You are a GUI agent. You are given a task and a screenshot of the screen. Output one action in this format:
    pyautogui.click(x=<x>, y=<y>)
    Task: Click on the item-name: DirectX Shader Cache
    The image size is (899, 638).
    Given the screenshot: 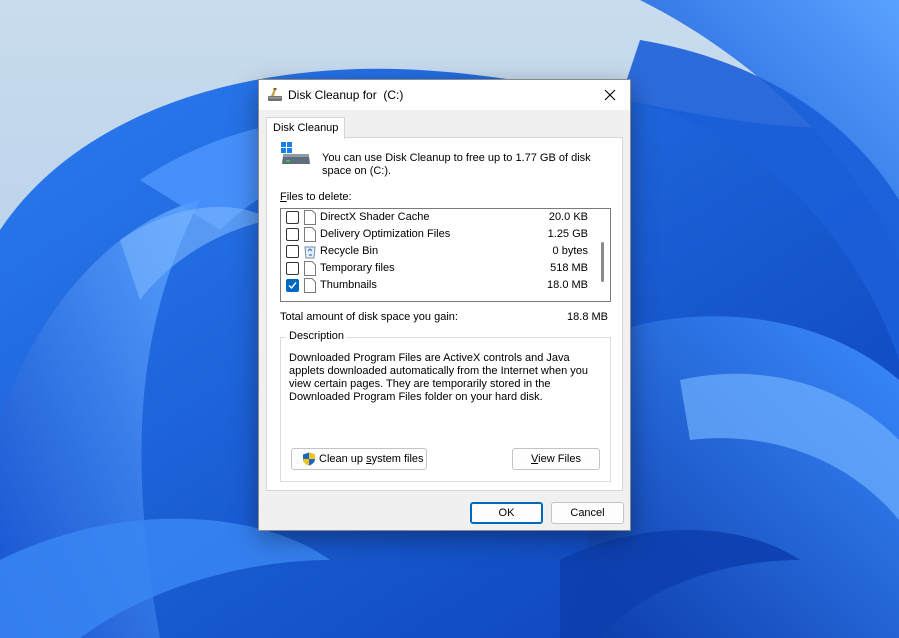 What is the action you would take?
    pyautogui.click(x=375, y=217)
    